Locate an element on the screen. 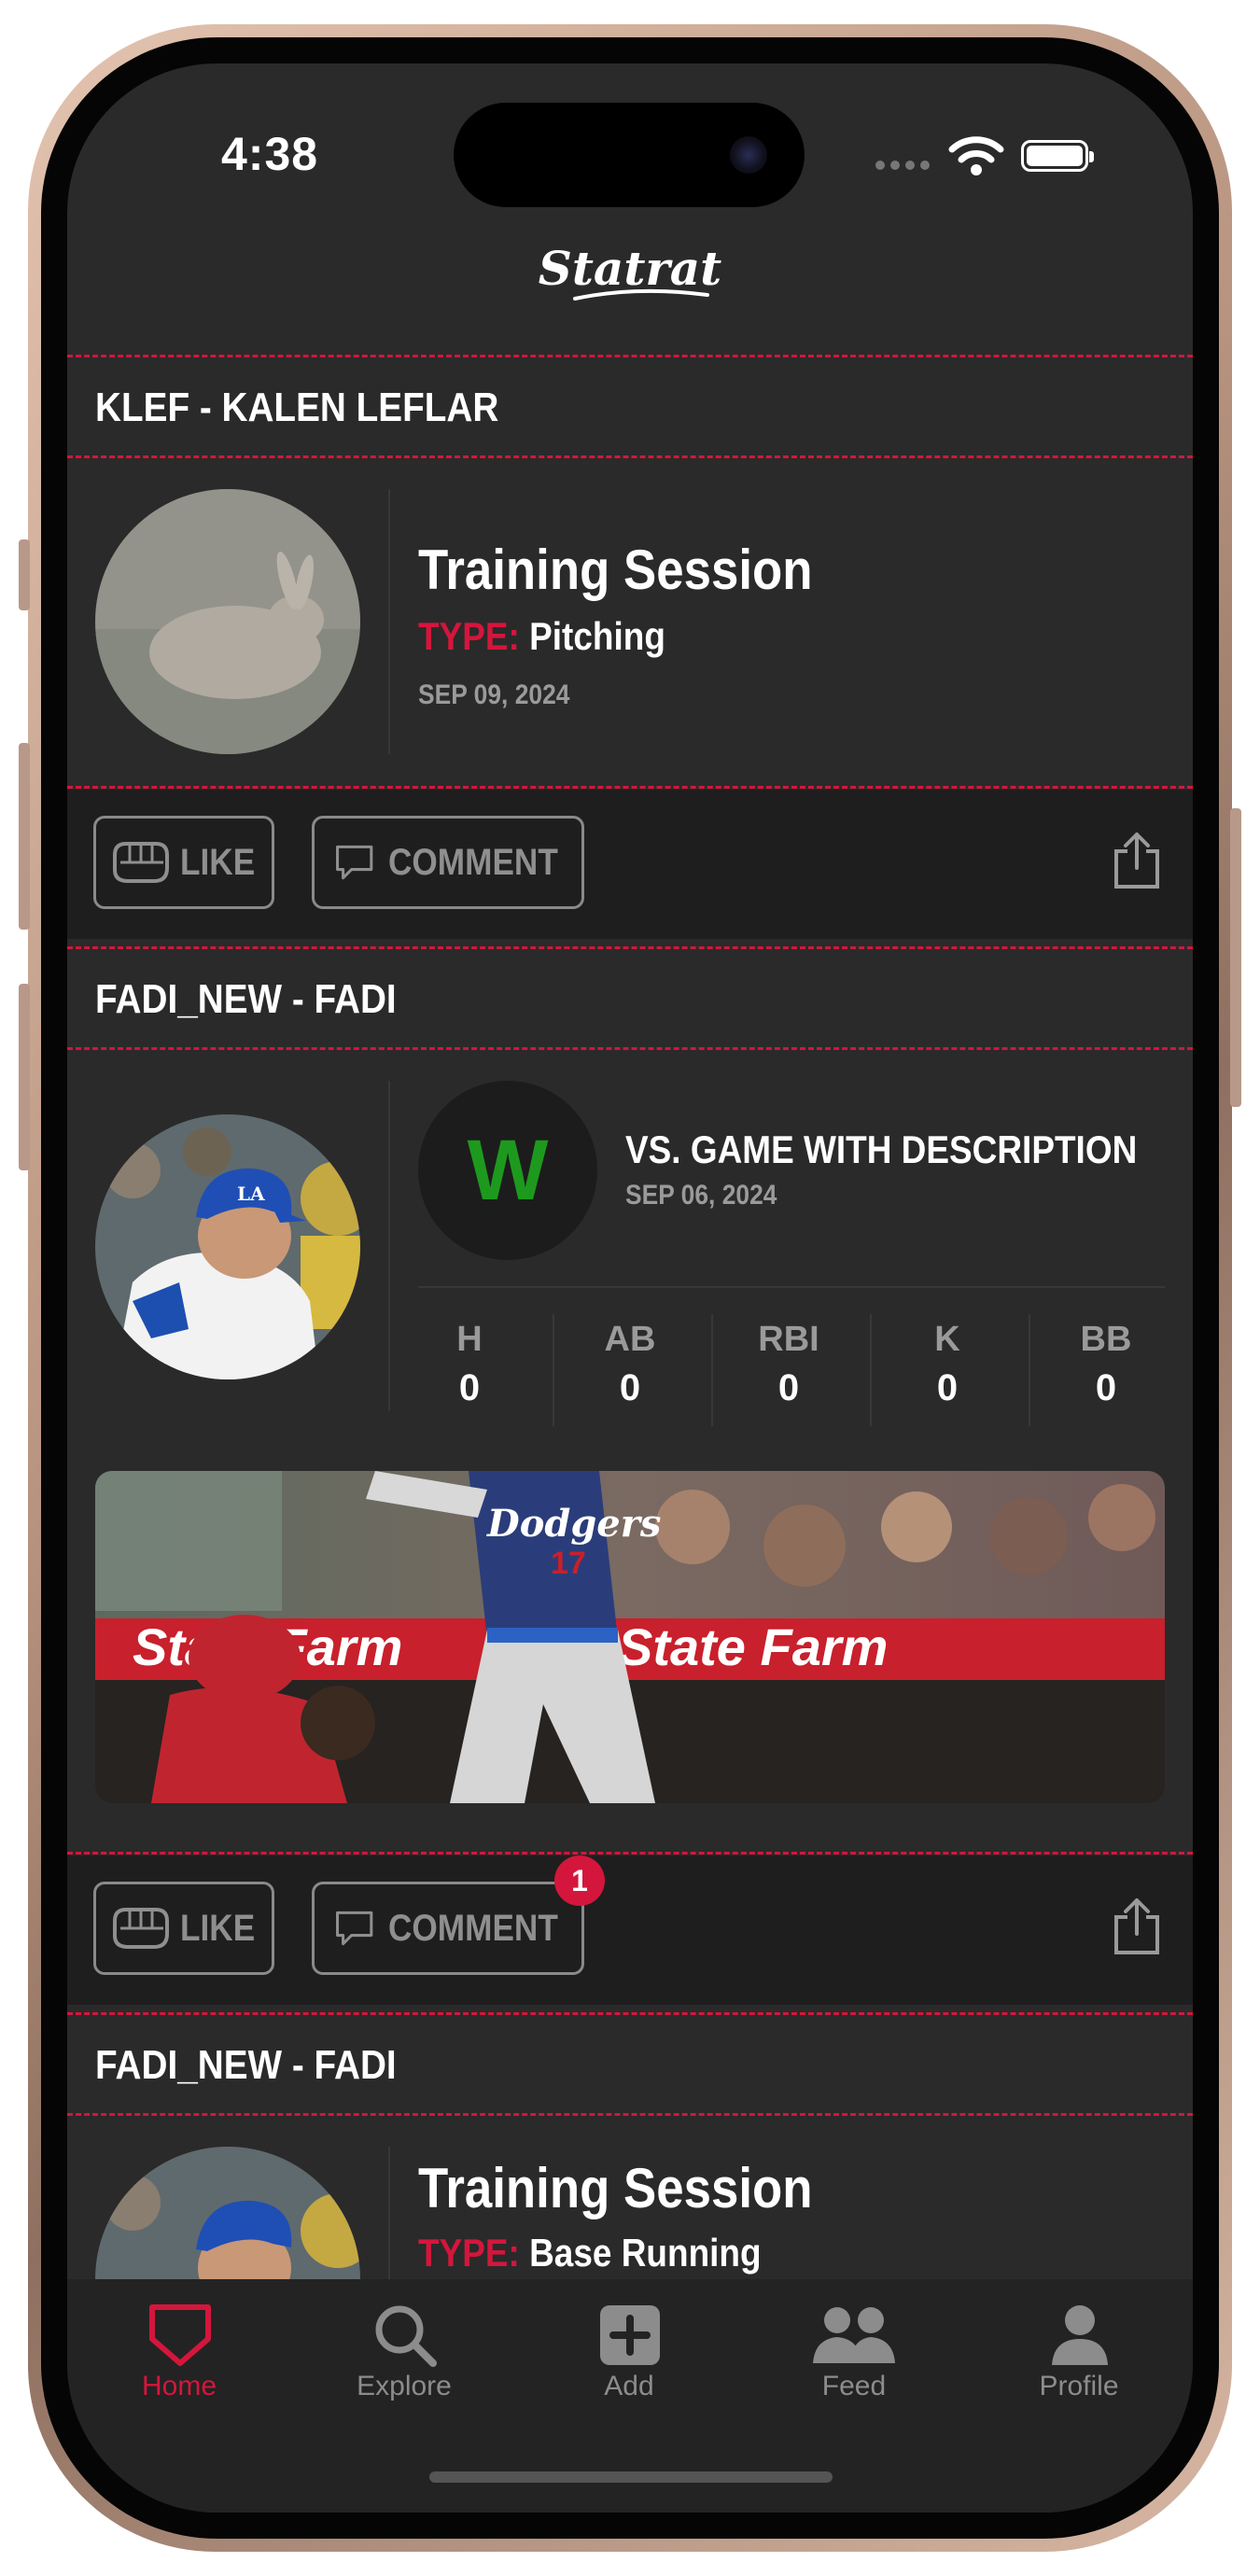 This screenshot has height=2576, width=1260. status-time: 4:38 is located at coordinates (270, 154).